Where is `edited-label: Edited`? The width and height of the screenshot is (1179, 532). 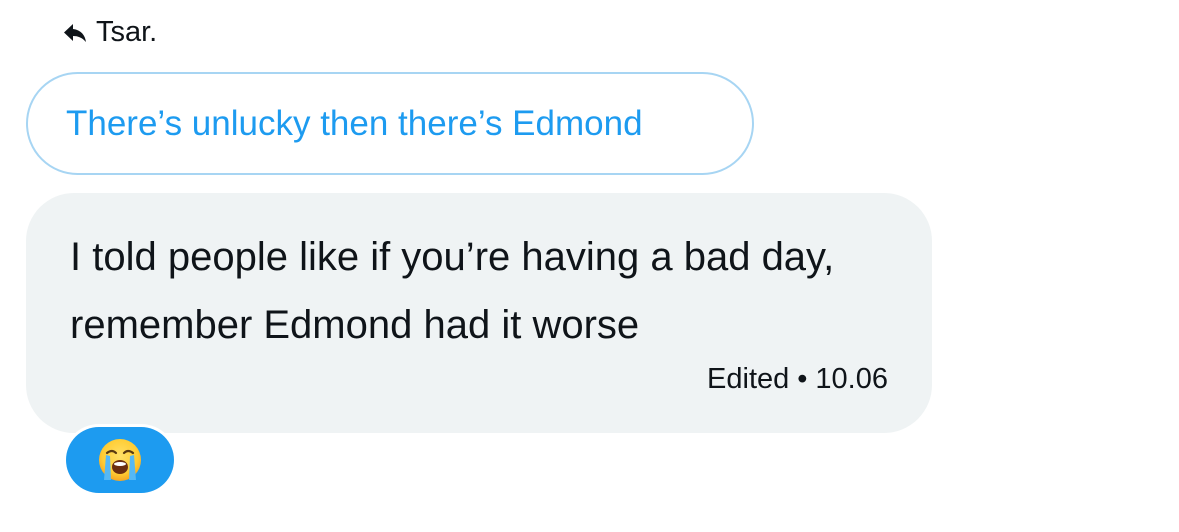 edited-label: Edited is located at coordinates (748, 379).